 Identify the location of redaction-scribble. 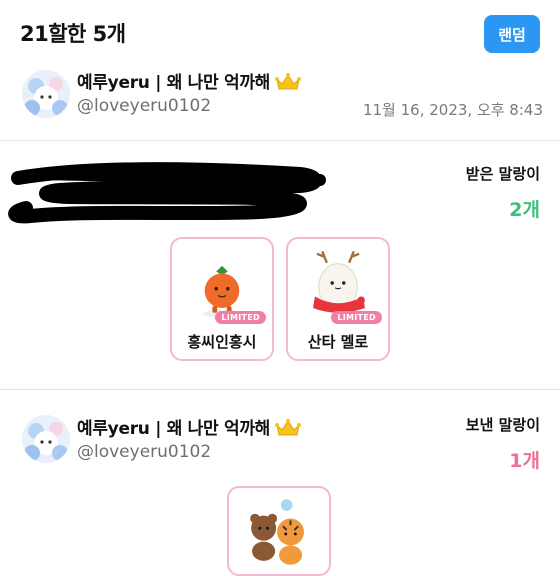
(167, 193).